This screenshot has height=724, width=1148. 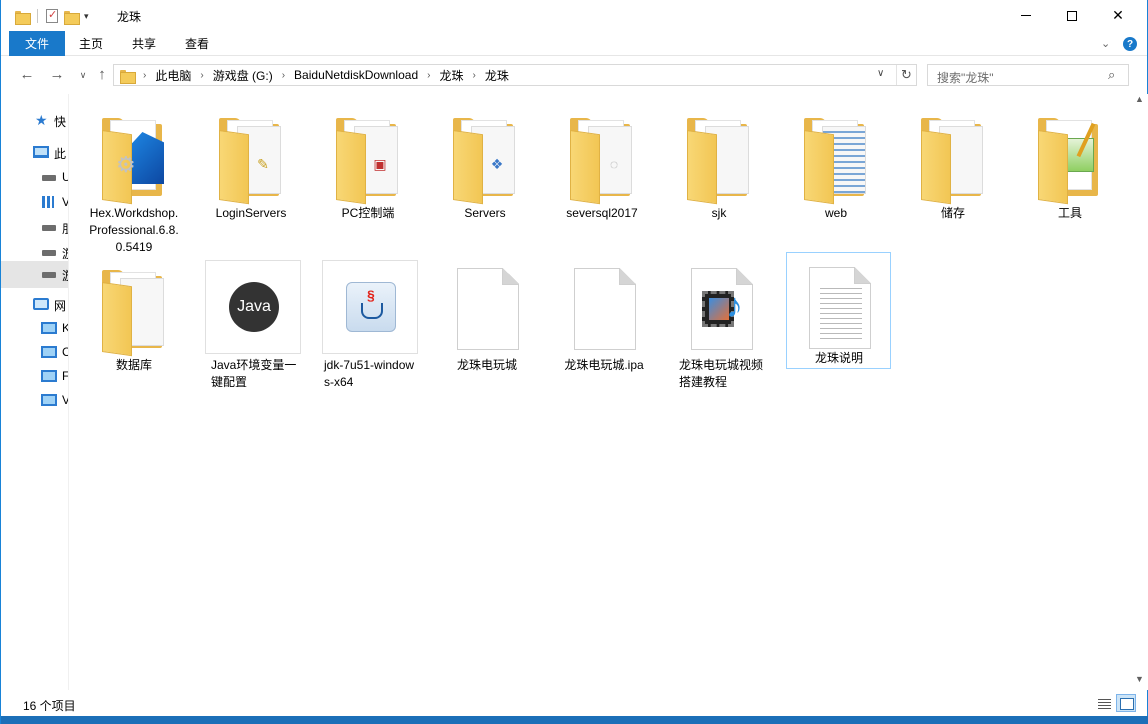 What do you see at coordinates (173, 75) in the screenshot?
I see `breadcrumb-this-pc: 此电脑` at bounding box center [173, 75].